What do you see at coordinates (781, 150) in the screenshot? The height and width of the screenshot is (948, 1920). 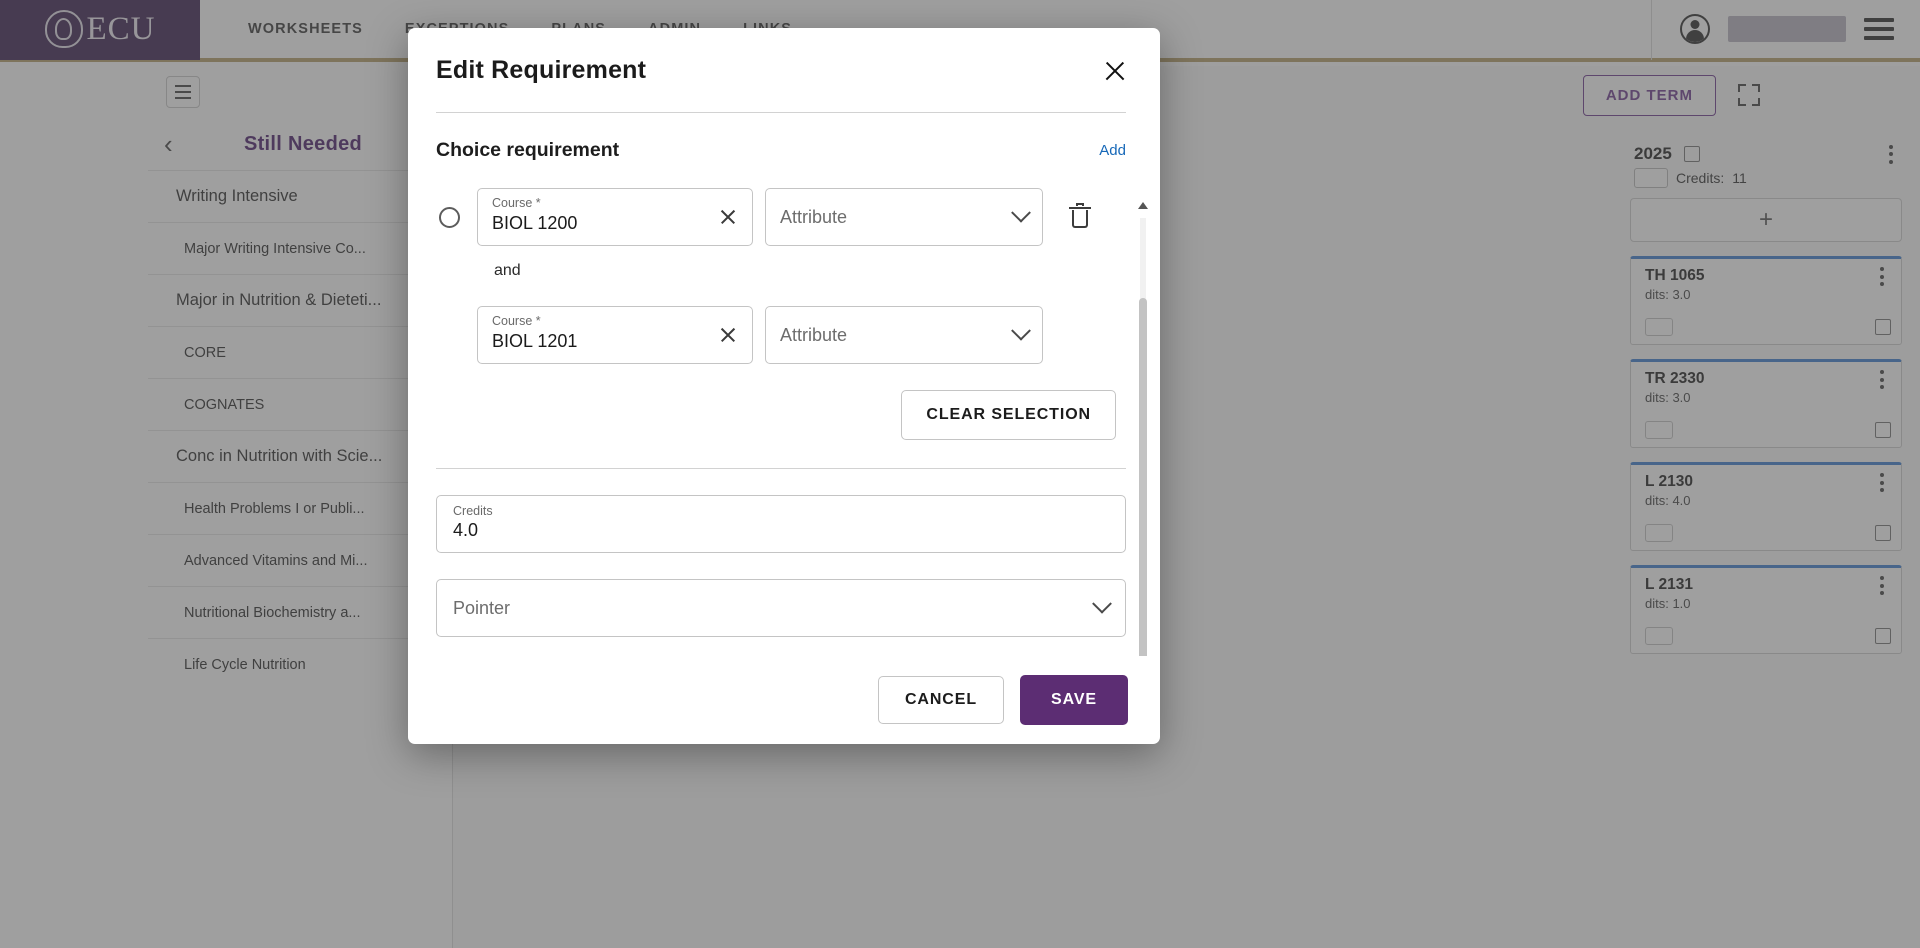 I see `choice-requirement-header: Choice requirement Add` at bounding box center [781, 150].